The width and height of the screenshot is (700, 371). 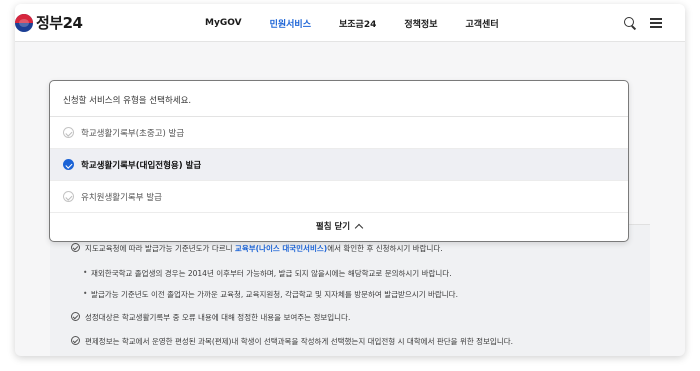 I want to click on menu-icon, so click(x=656, y=23).